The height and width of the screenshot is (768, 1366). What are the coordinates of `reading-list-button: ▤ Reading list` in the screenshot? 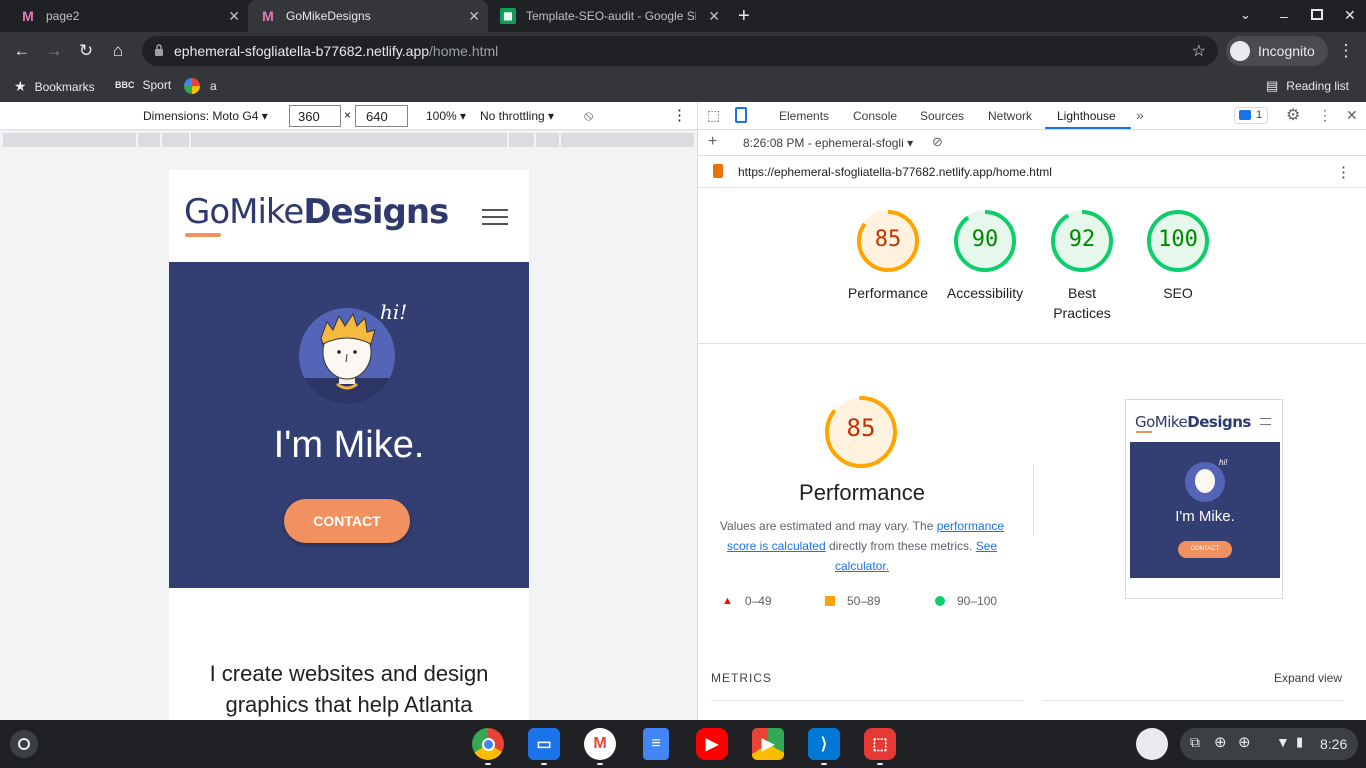 It's located at (1307, 86).